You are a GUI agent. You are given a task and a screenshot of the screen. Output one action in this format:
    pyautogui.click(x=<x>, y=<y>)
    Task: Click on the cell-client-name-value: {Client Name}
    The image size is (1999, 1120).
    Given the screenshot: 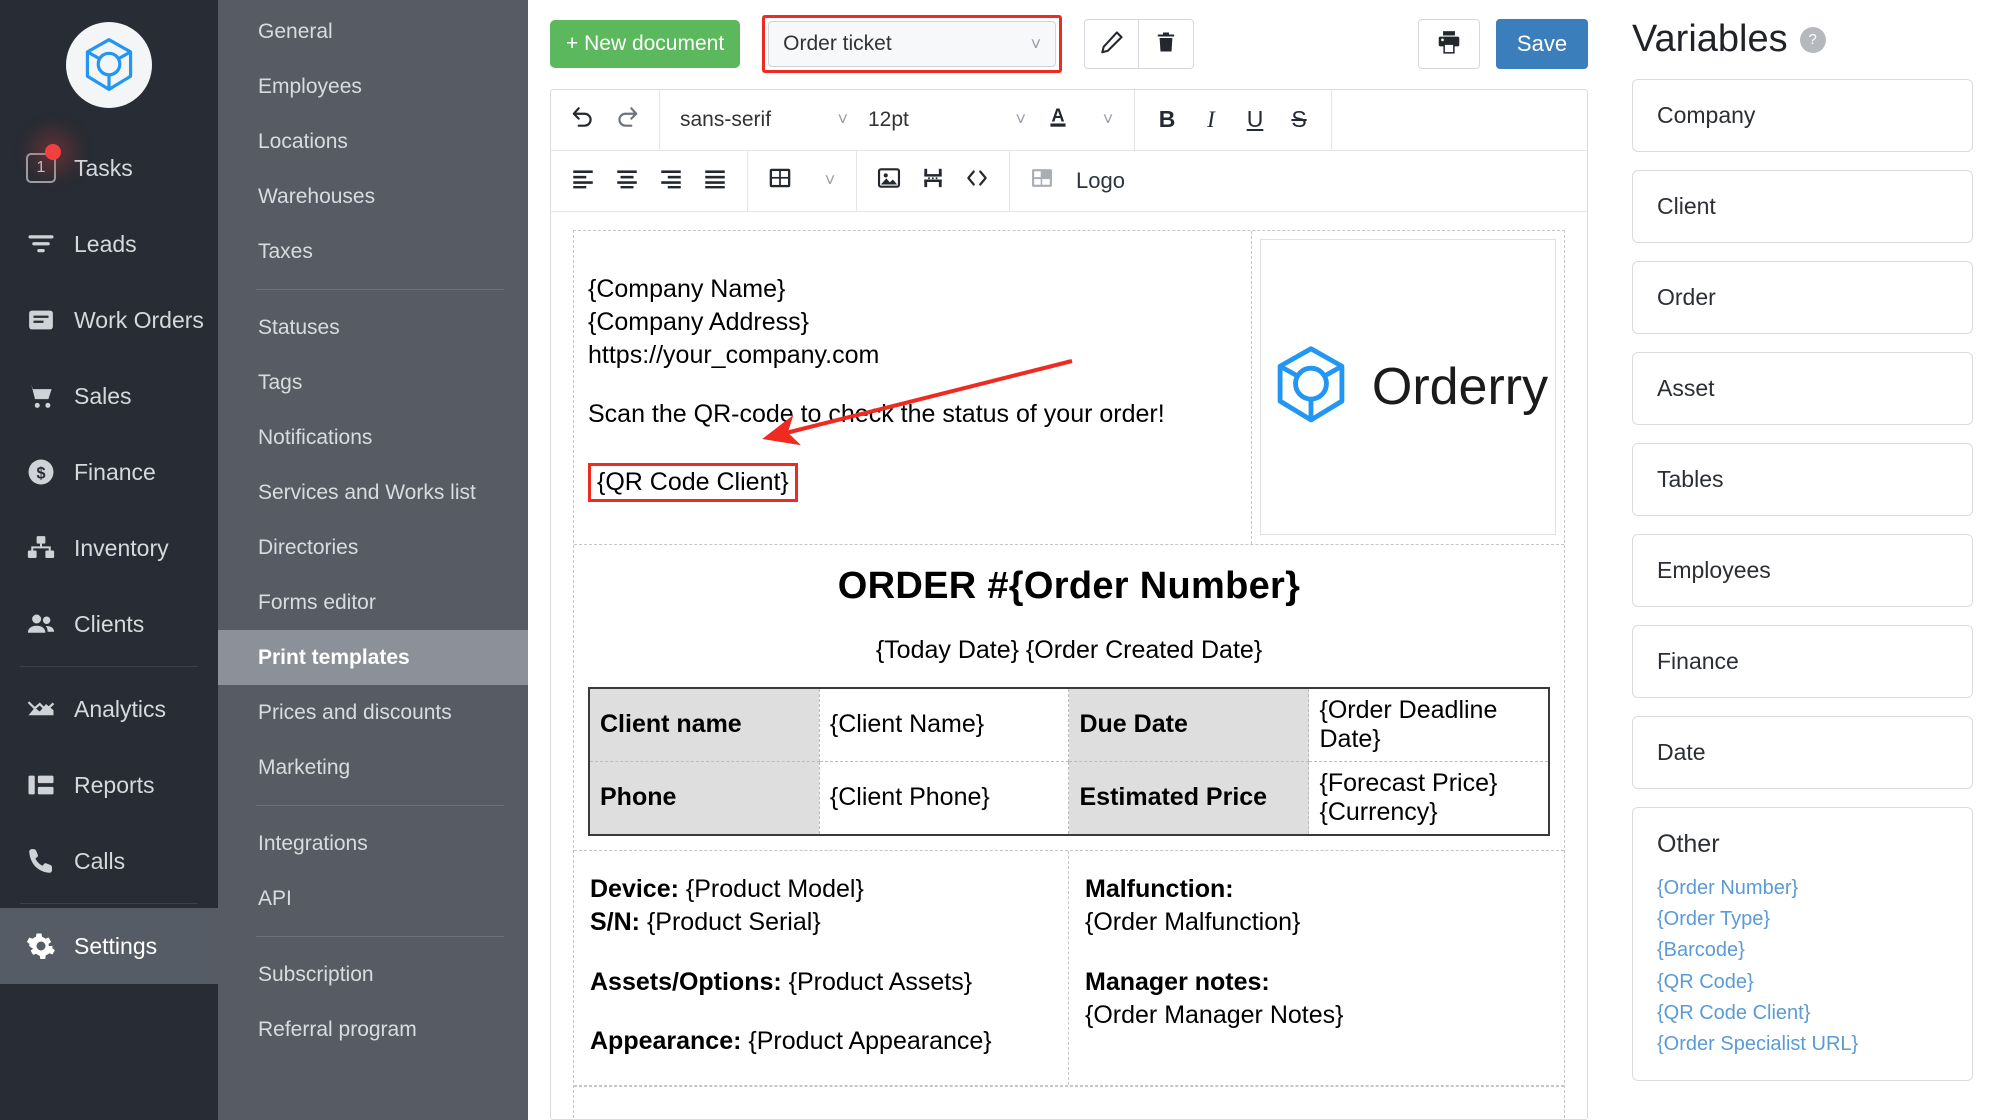 What is the action you would take?
    pyautogui.click(x=944, y=724)
    